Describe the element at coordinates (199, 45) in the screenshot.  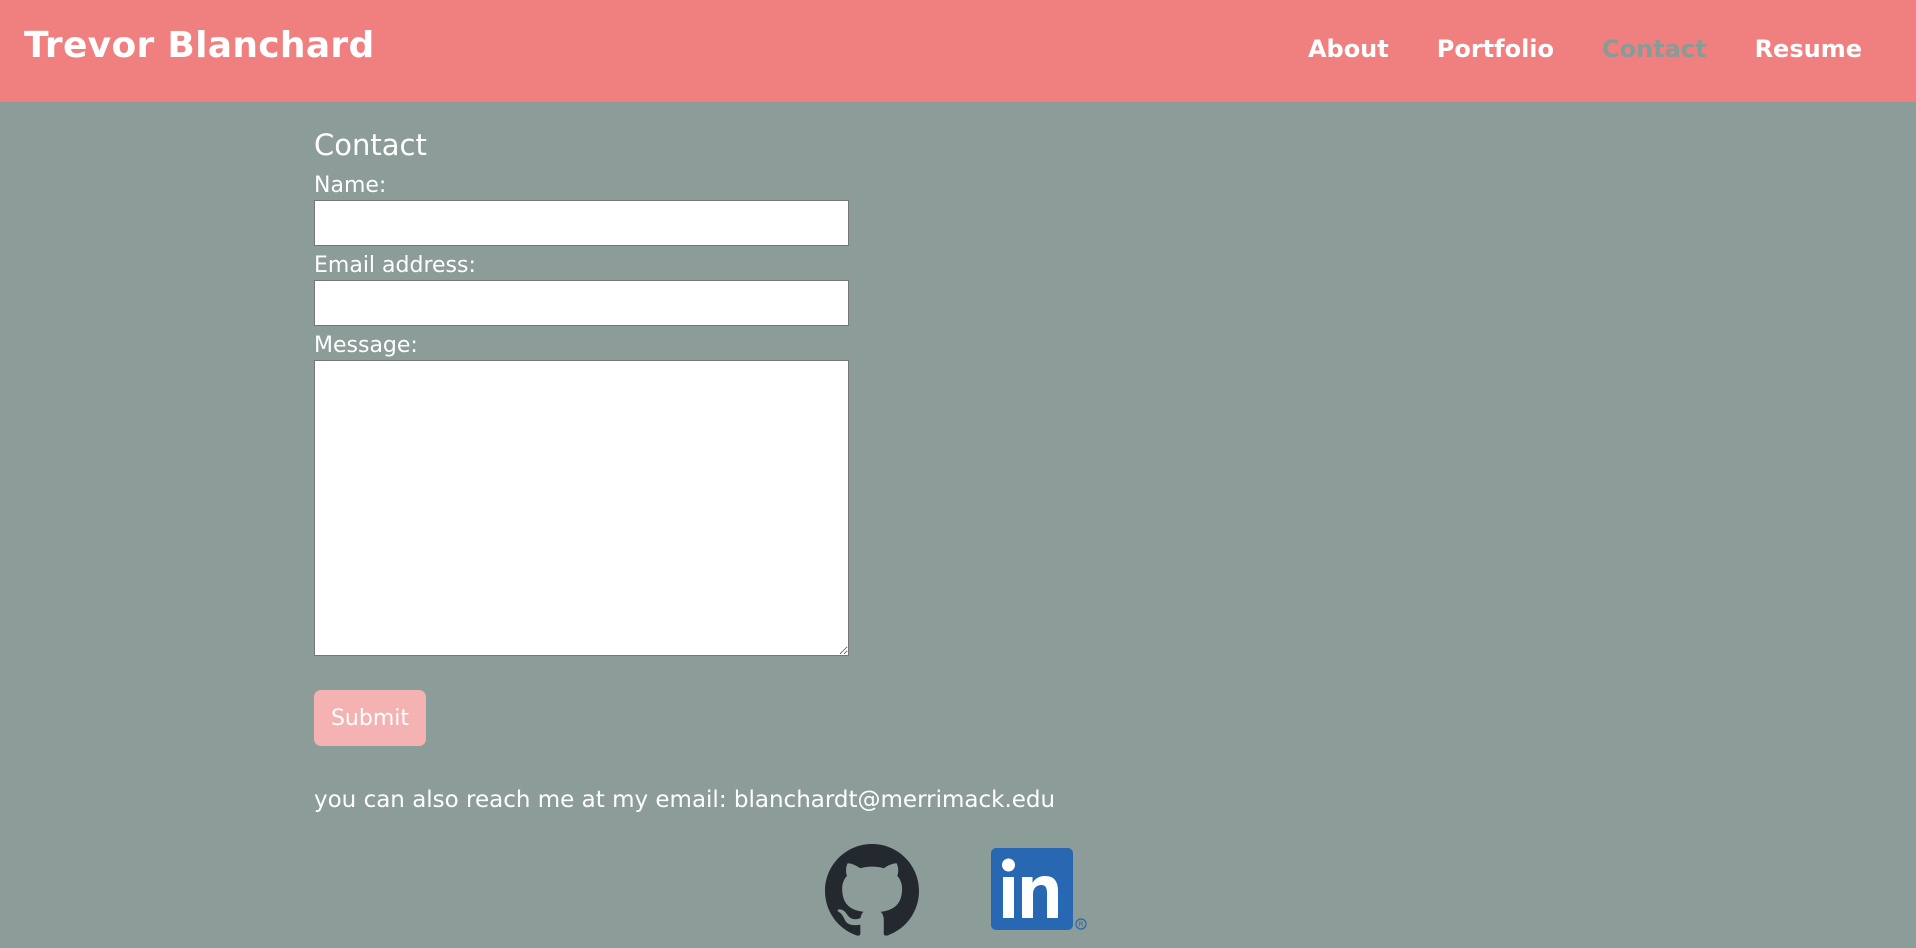
I see `site-brand: Trevor Blanchard` at that location.